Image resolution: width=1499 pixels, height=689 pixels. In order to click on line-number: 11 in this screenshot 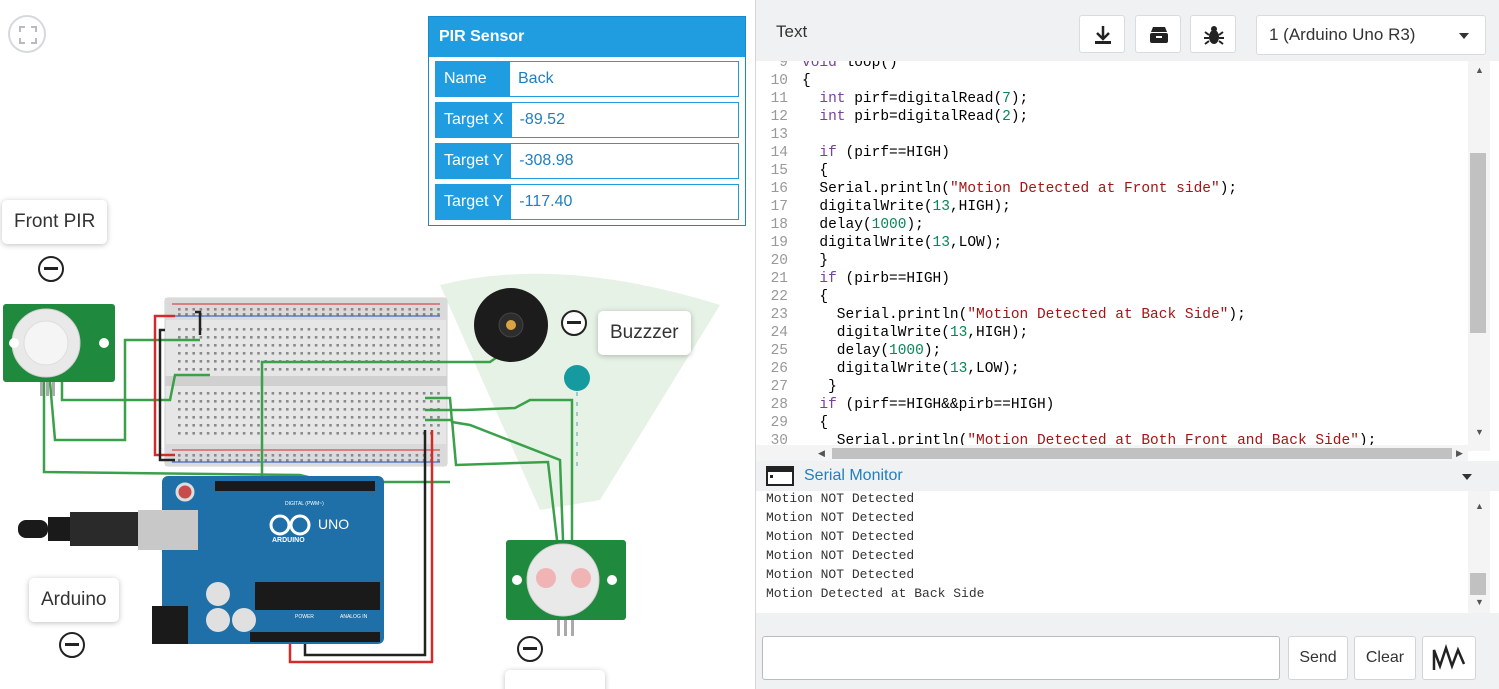, I will do `click(779, 99)`.